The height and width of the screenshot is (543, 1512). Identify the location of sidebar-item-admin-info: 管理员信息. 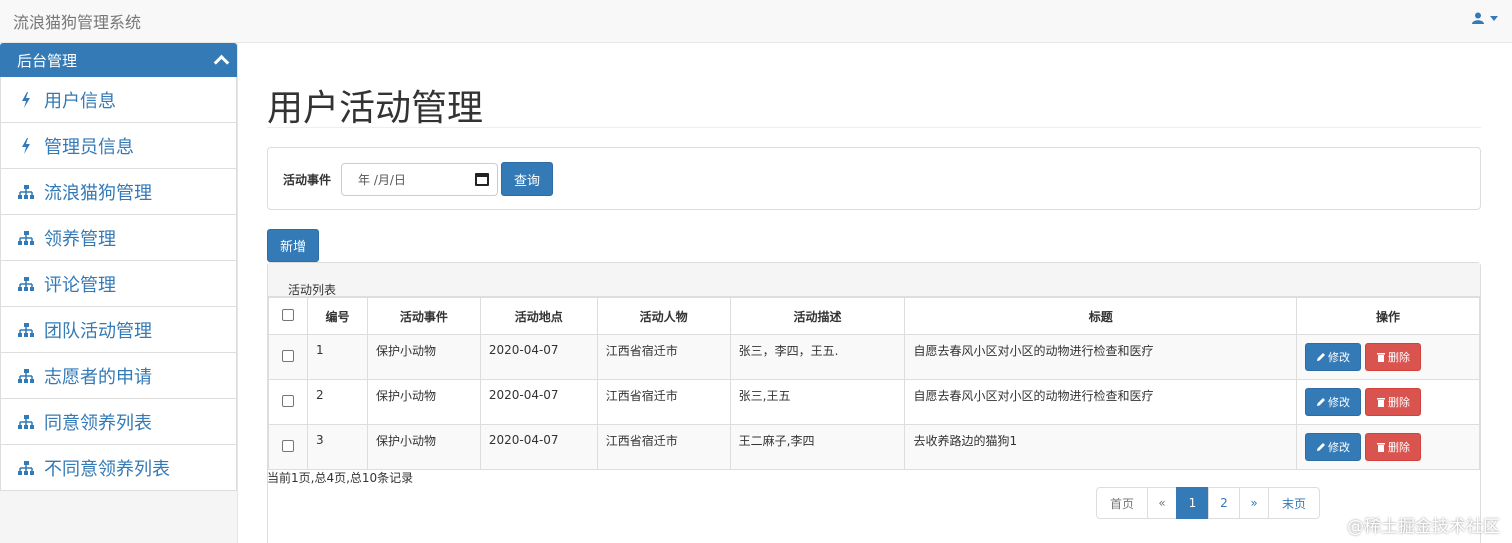
(118, 146).